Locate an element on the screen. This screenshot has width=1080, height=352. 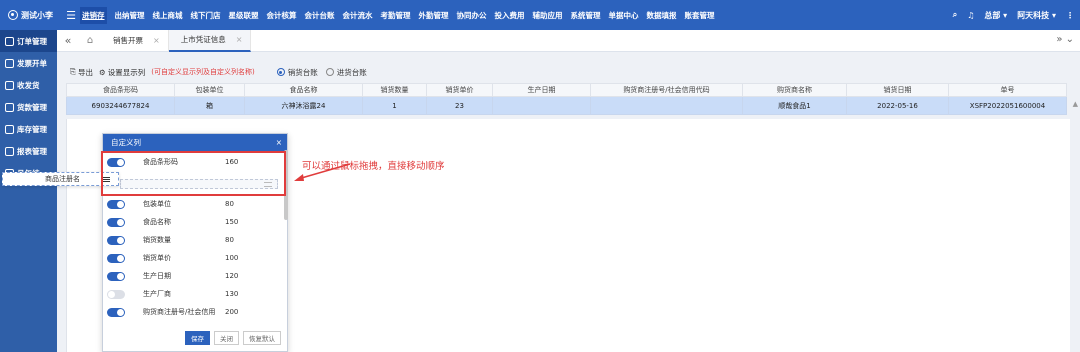
column-setting-row: 销货单价 100 is located at coordinates (193, 258).